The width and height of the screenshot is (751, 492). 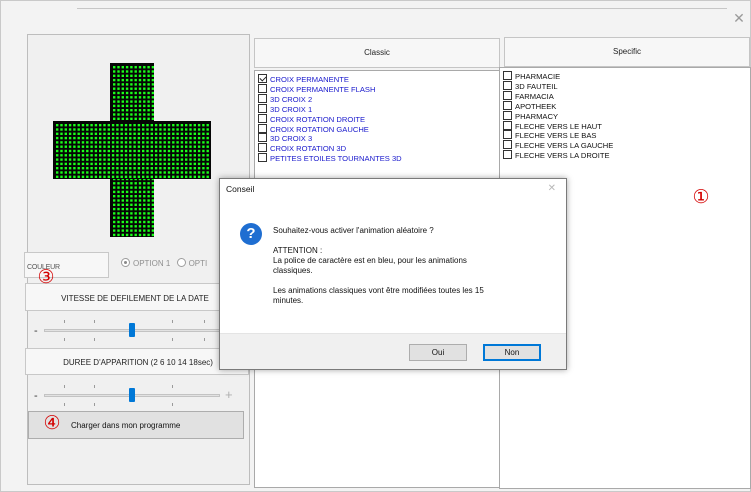 I want to click on title-bar, so click(x=402, y=5).